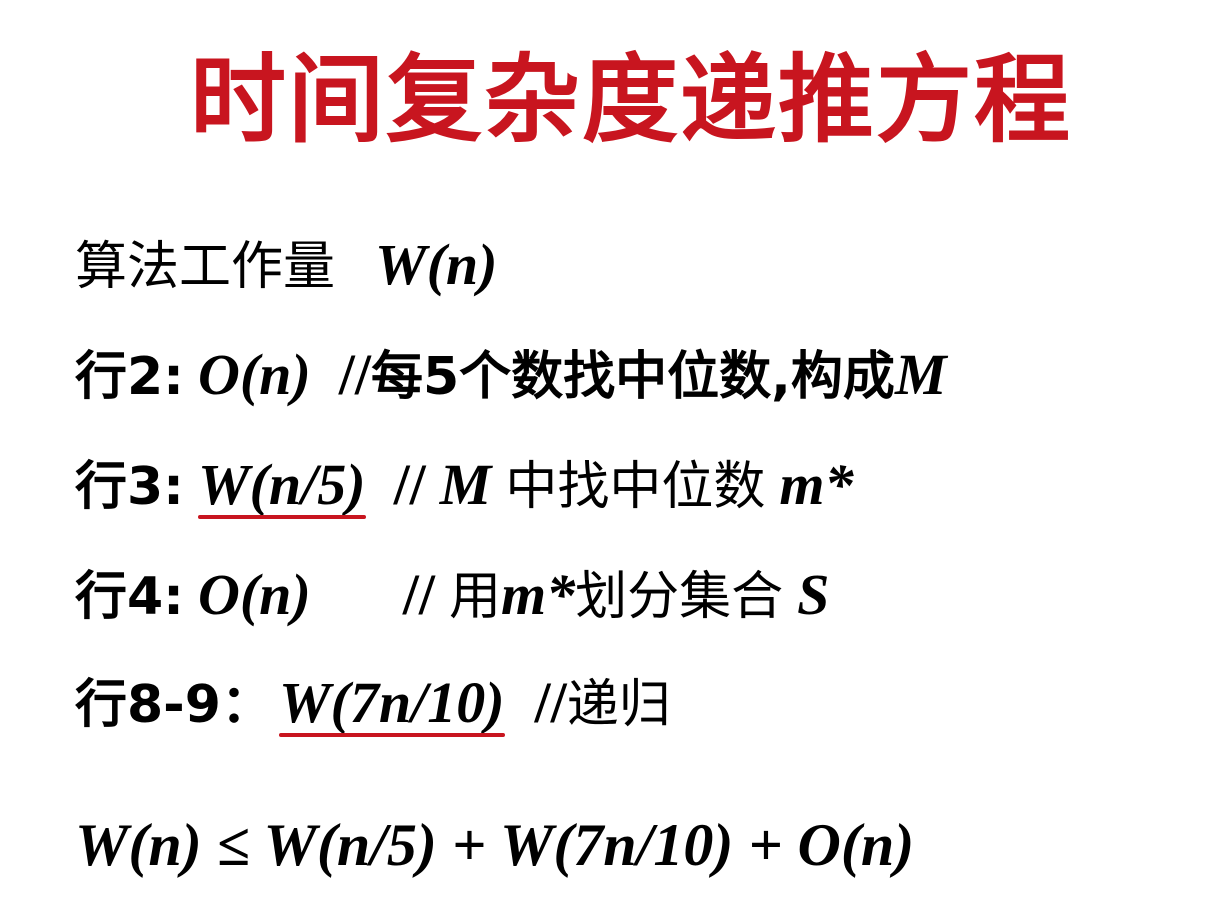 The width and height of the screenshot is (1212, 920). Describe the element at coordinates (436, 264) in the screenshot. I see `line-expression: W(n)` at that location.